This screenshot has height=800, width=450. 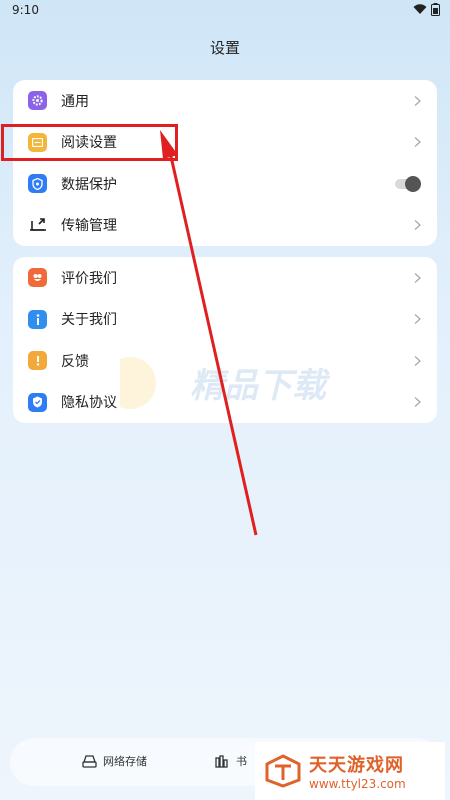 I want to click on site-logo-watermark: 天天游戏网 www.ttyl23.com, so click(x=350, y=771).